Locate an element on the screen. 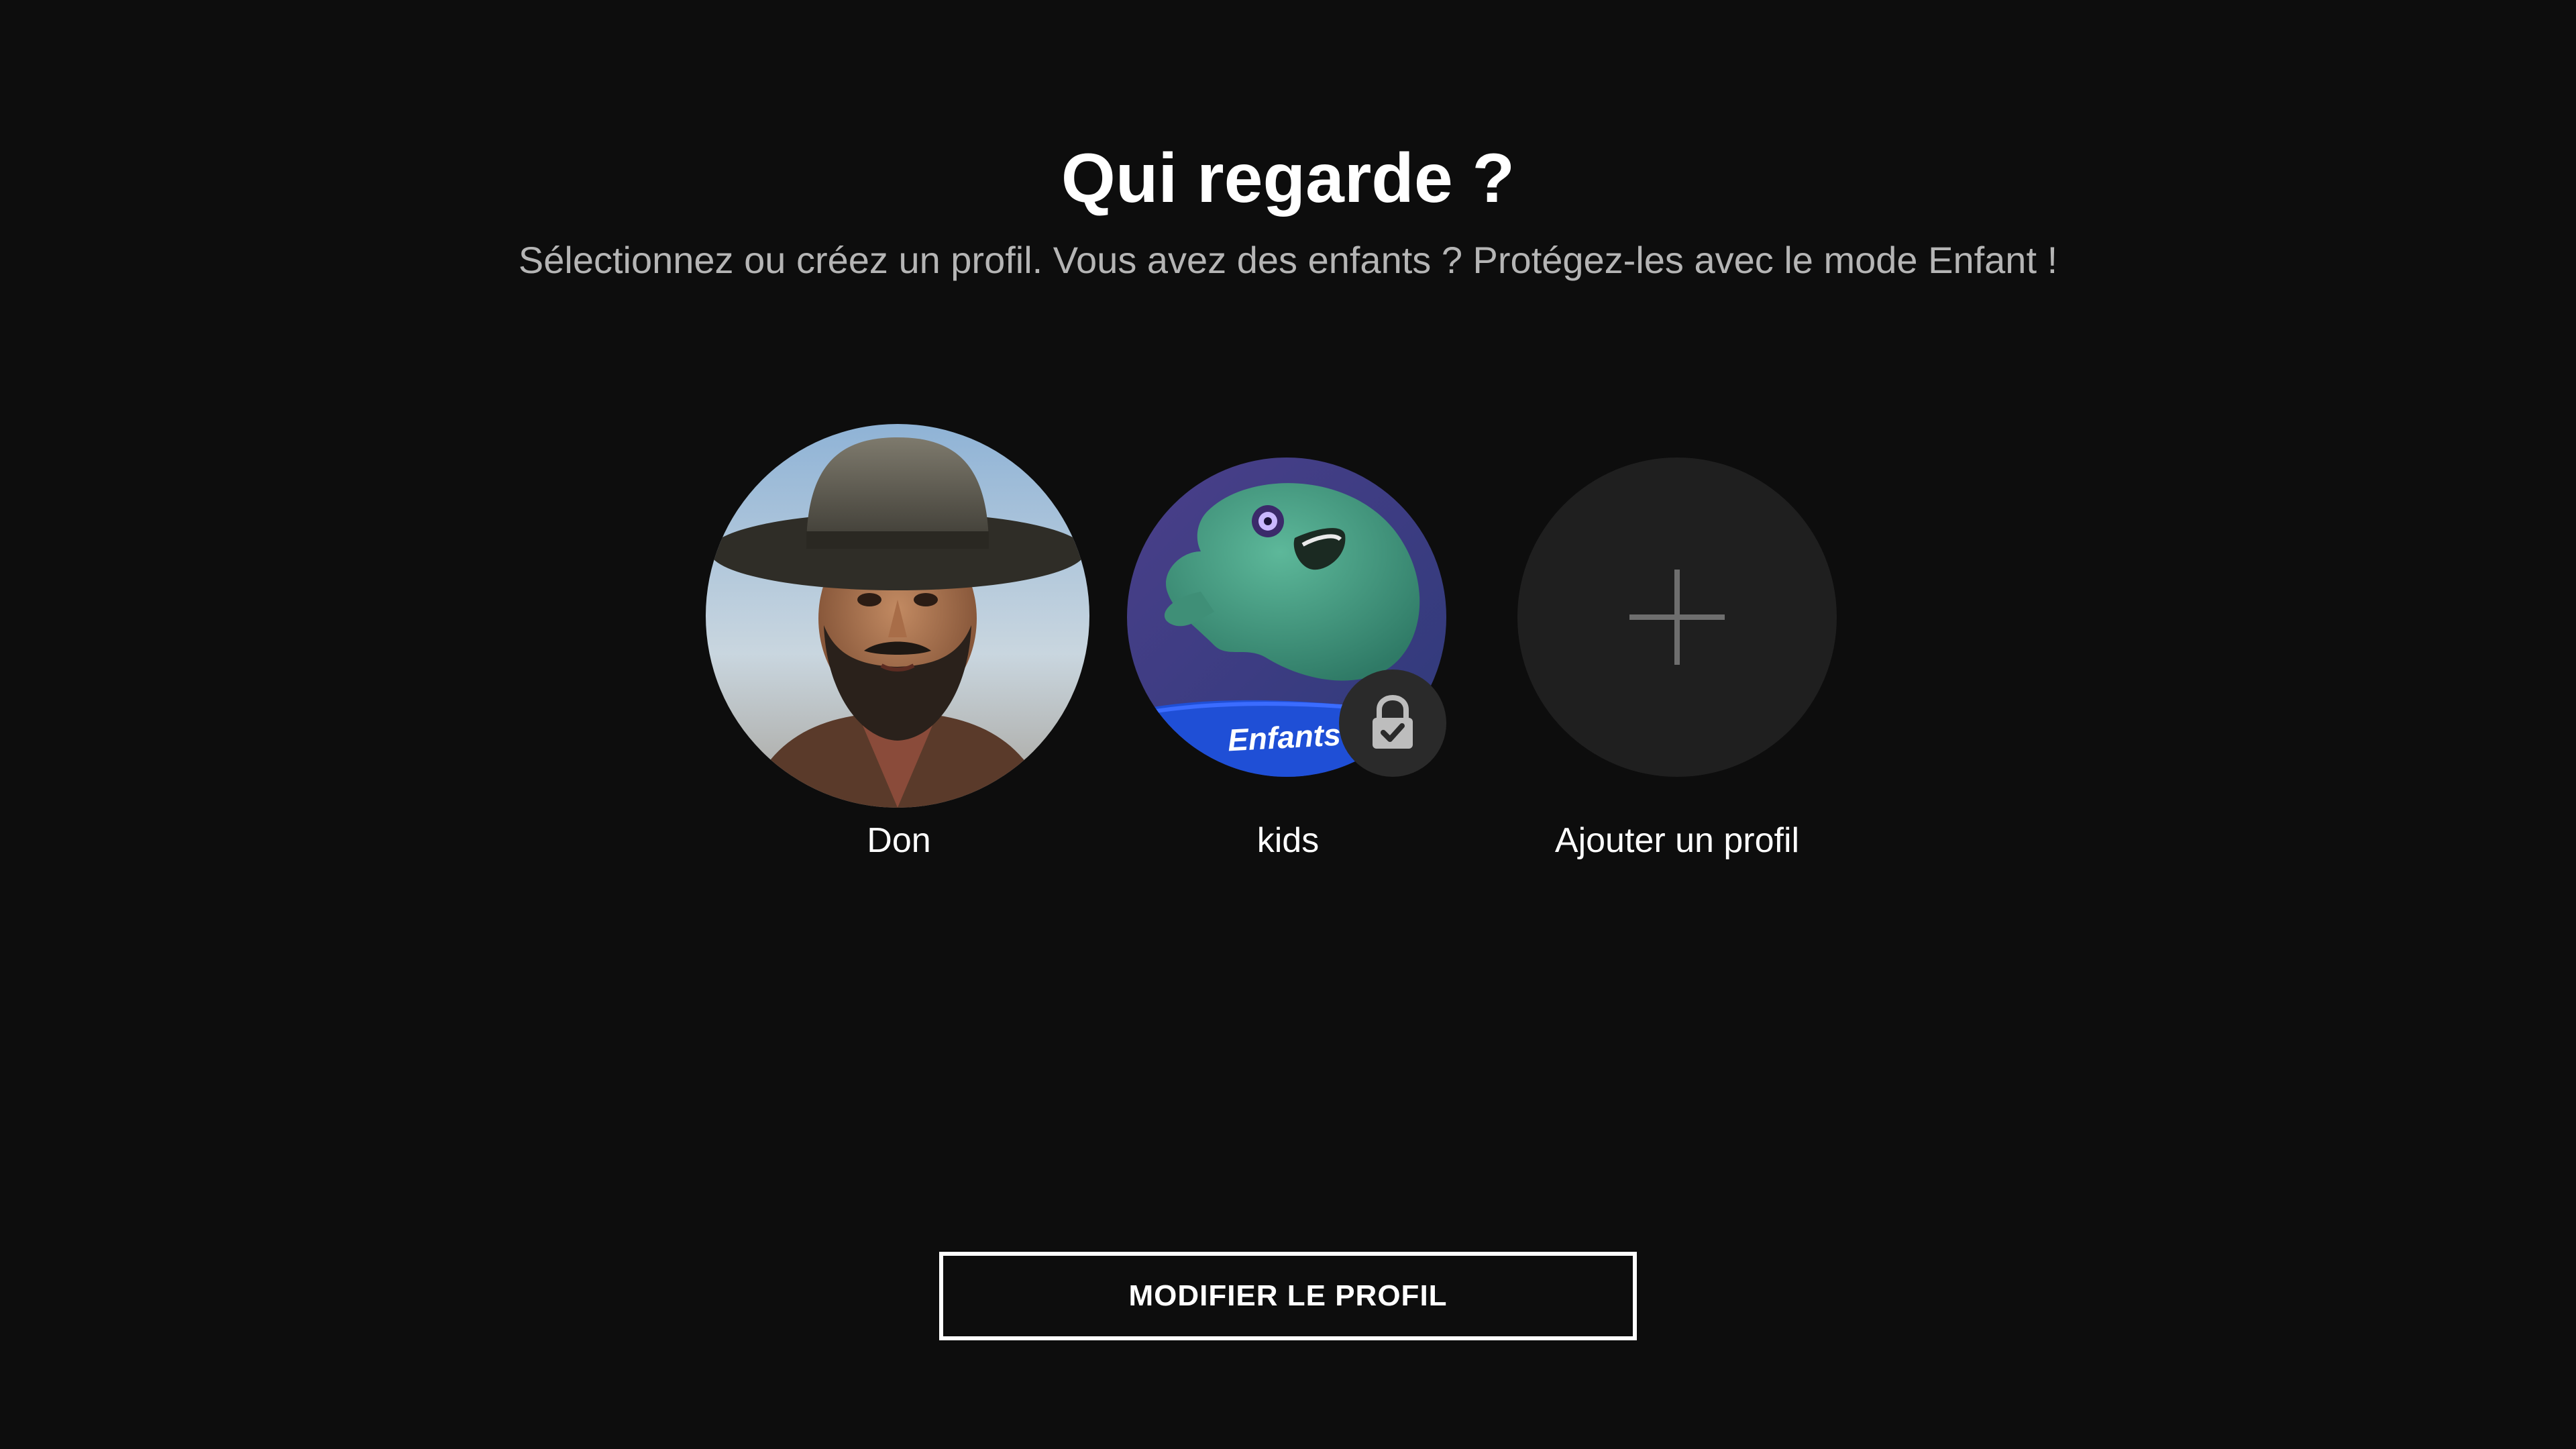 This screenshot has height=1449, width=2576. kids-banner-text: Enfants is located at coordinates (1284, 737).